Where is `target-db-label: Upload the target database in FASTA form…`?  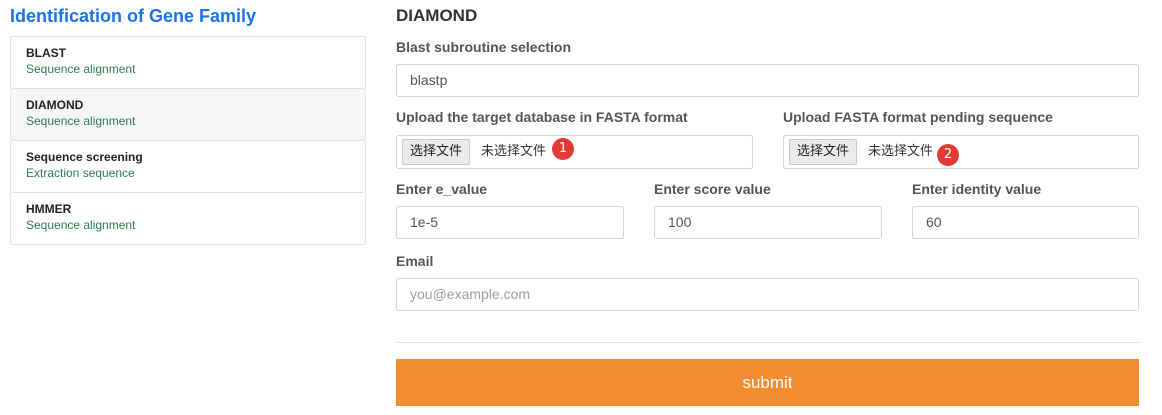 target-db-label: Upload the target database in FASTA form… is located at coordinates (542, 117).